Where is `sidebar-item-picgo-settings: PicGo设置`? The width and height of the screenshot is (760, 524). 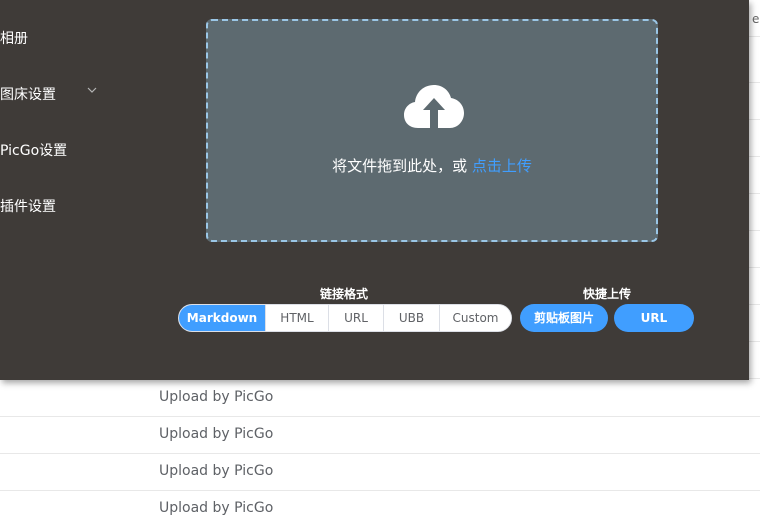
sidebar-item-picgo-settings: PicGo设置 is located at coordinates (33, 150).